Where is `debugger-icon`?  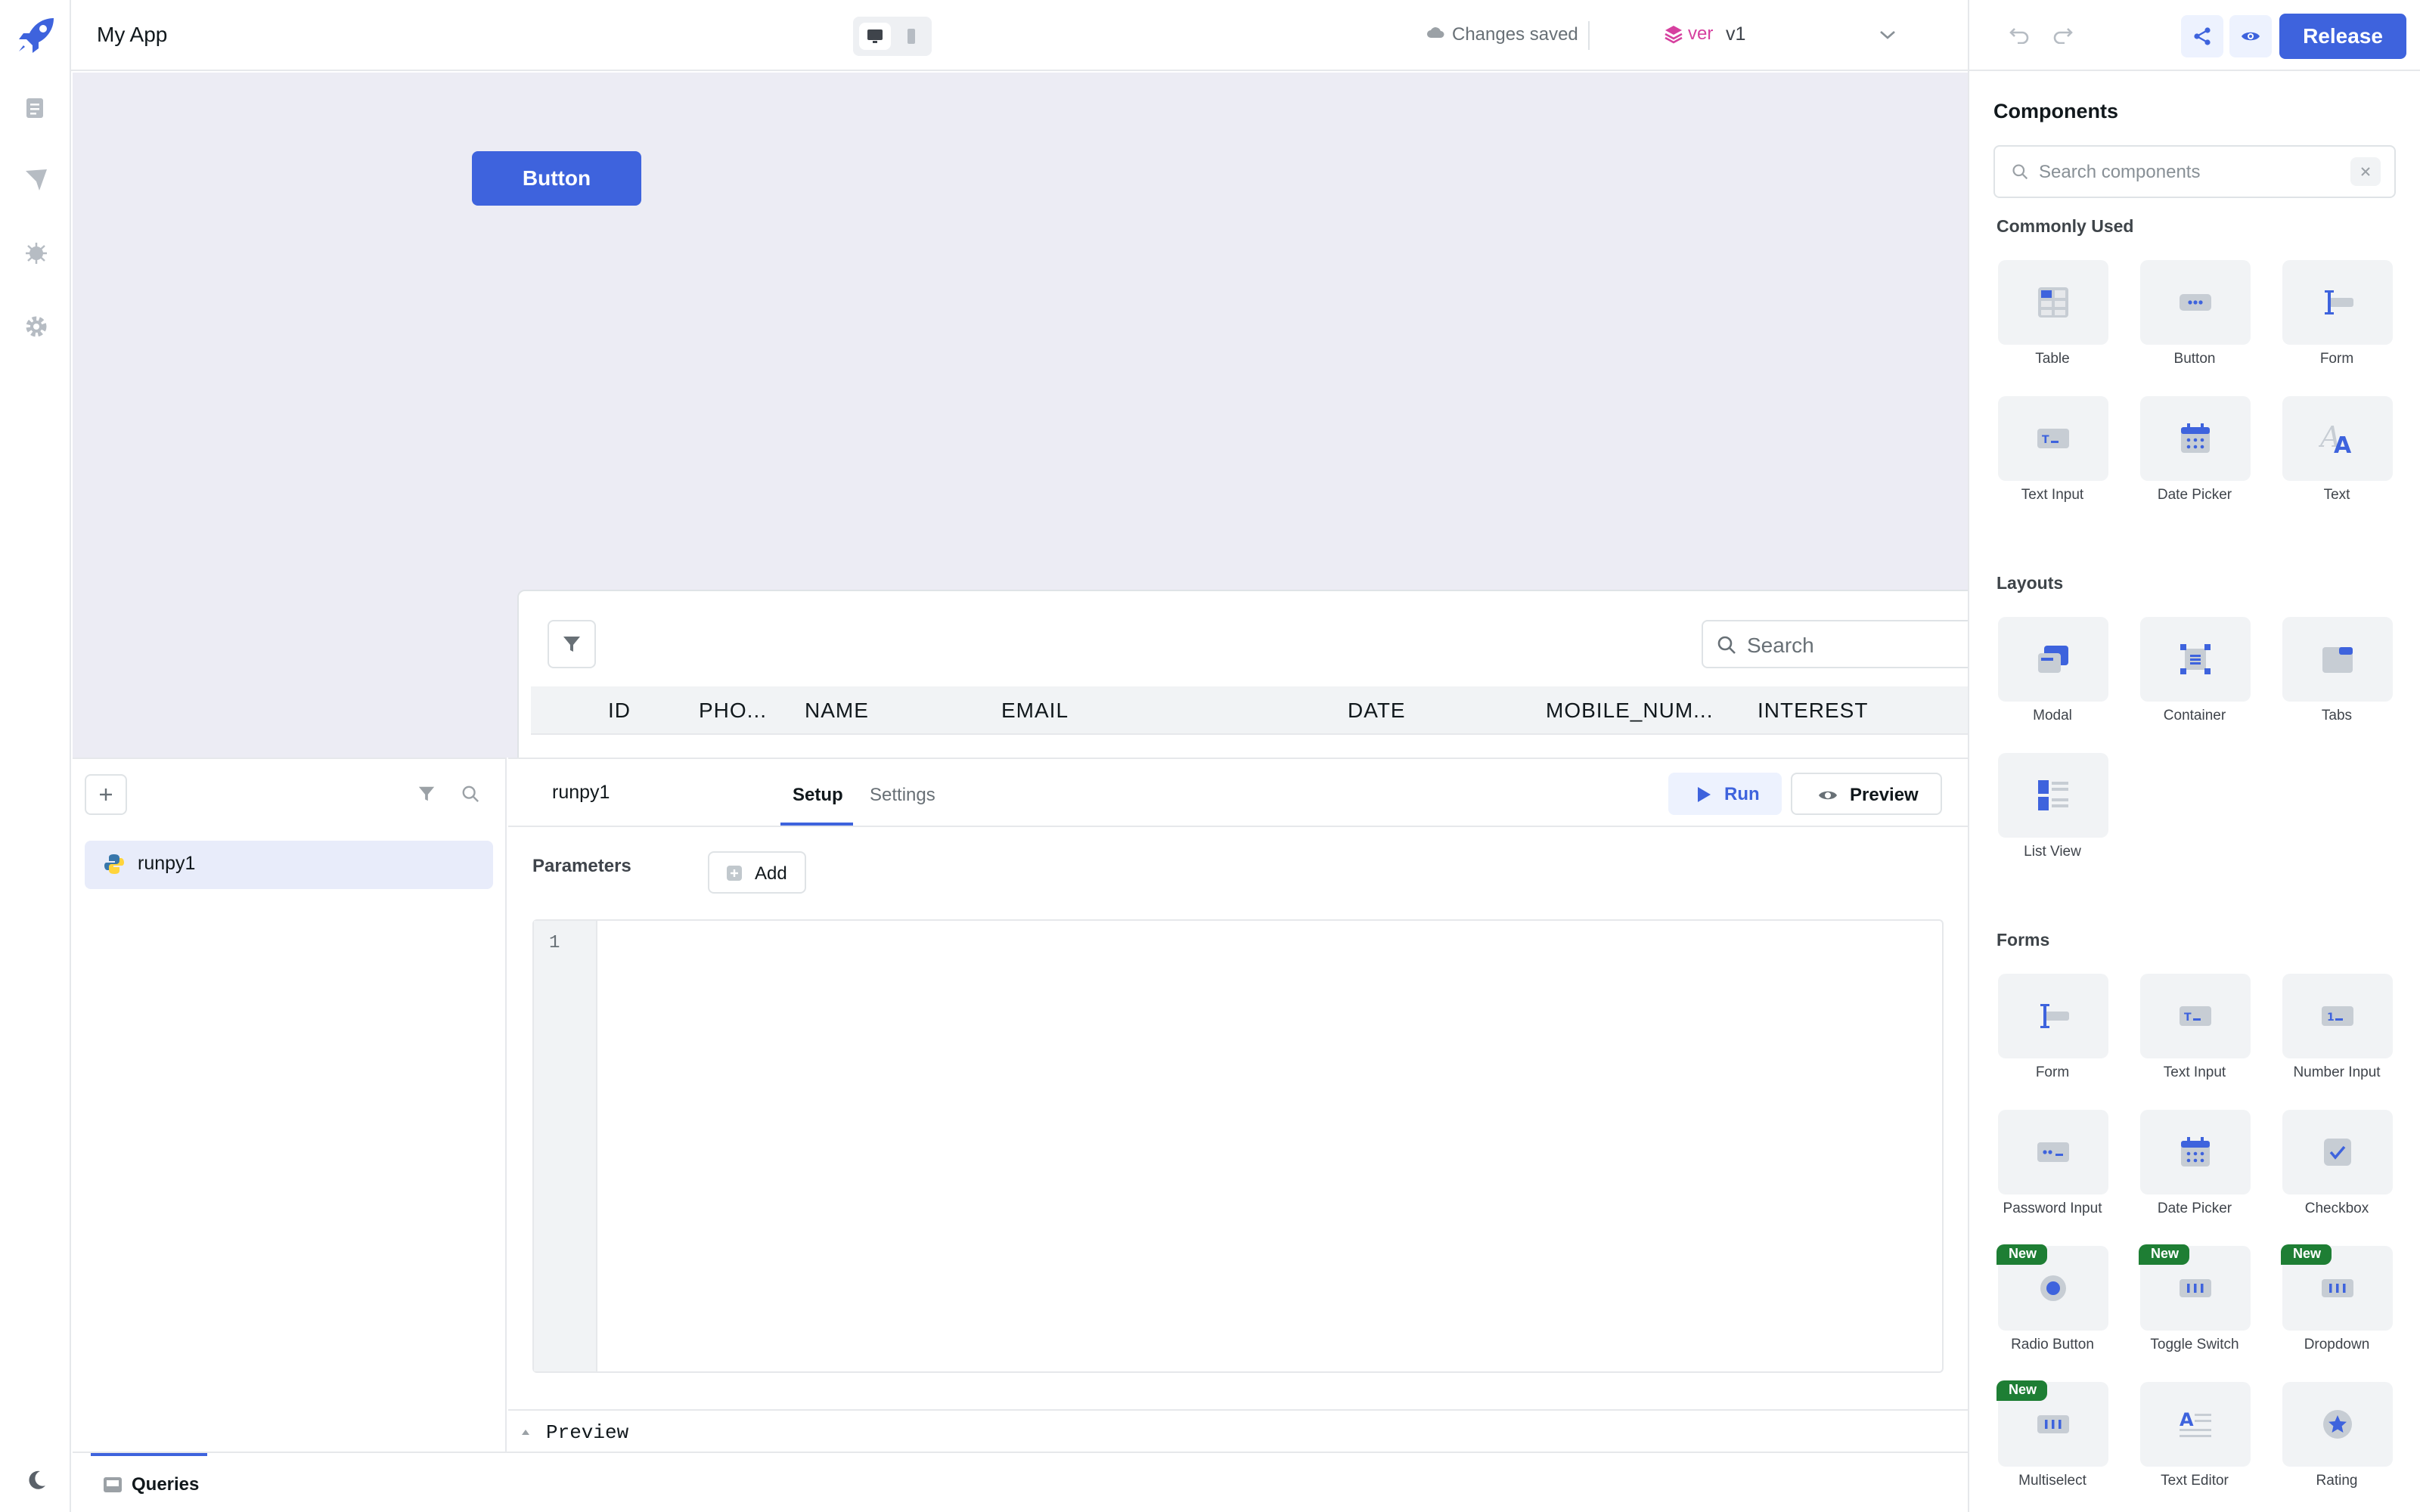
debugger-icon is located at coordinates (36, 253).